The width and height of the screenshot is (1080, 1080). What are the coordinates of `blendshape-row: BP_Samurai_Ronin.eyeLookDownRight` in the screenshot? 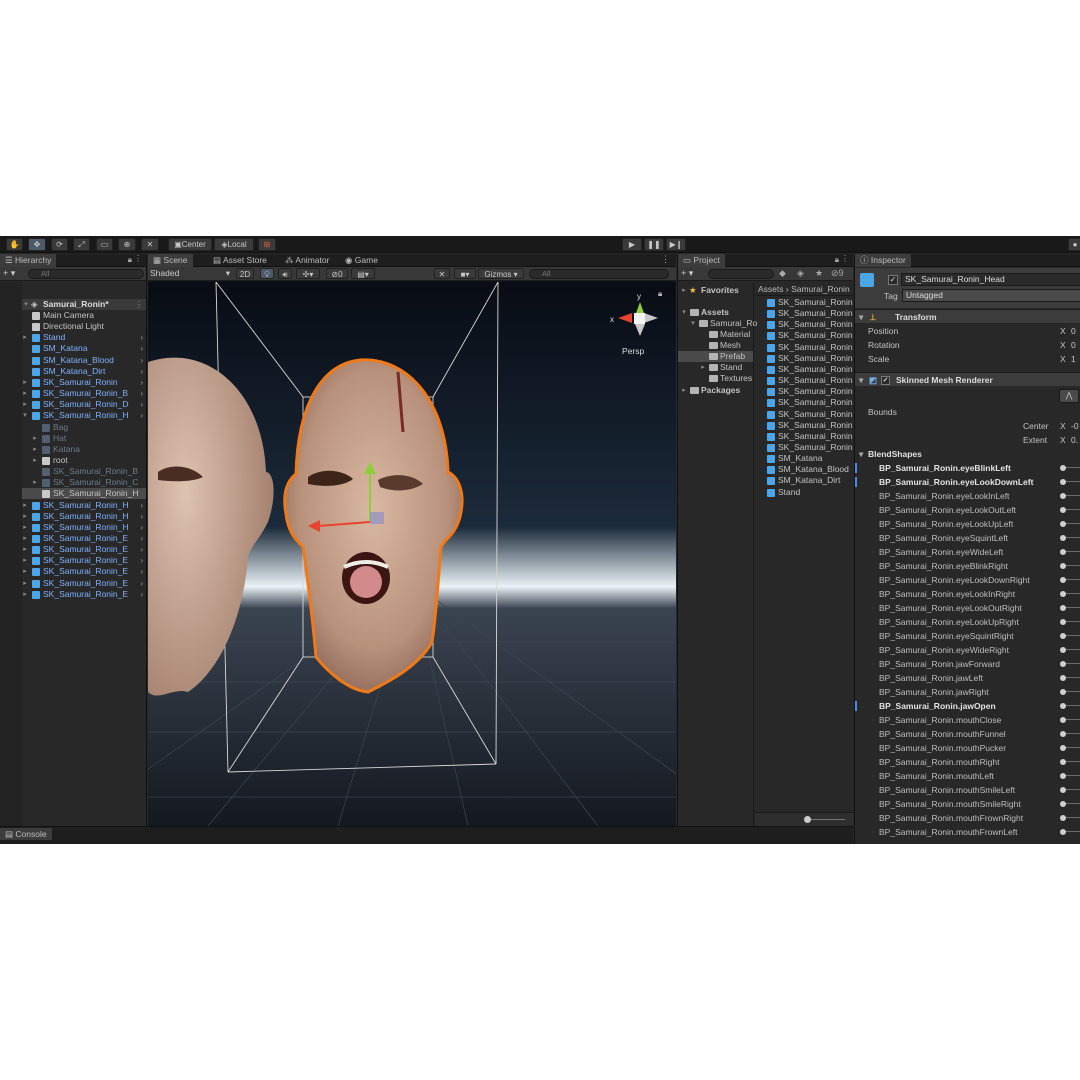 It's located at (967, 580).